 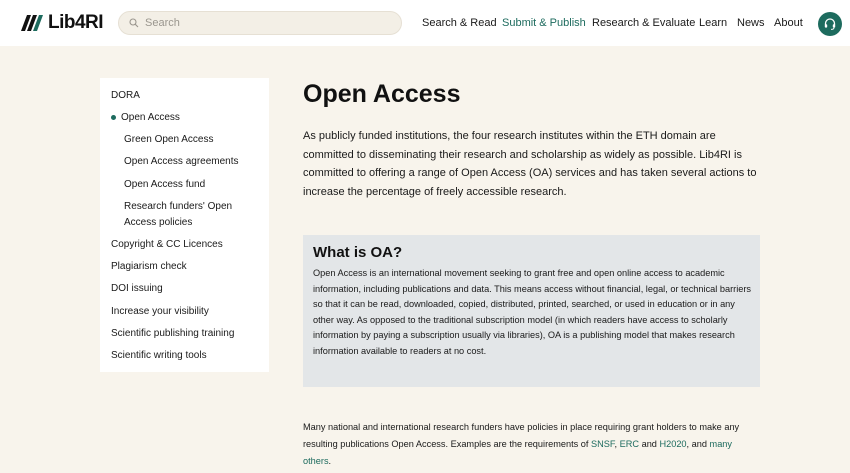 I want to click on separator-text: , and, so click(x=698, y=443).